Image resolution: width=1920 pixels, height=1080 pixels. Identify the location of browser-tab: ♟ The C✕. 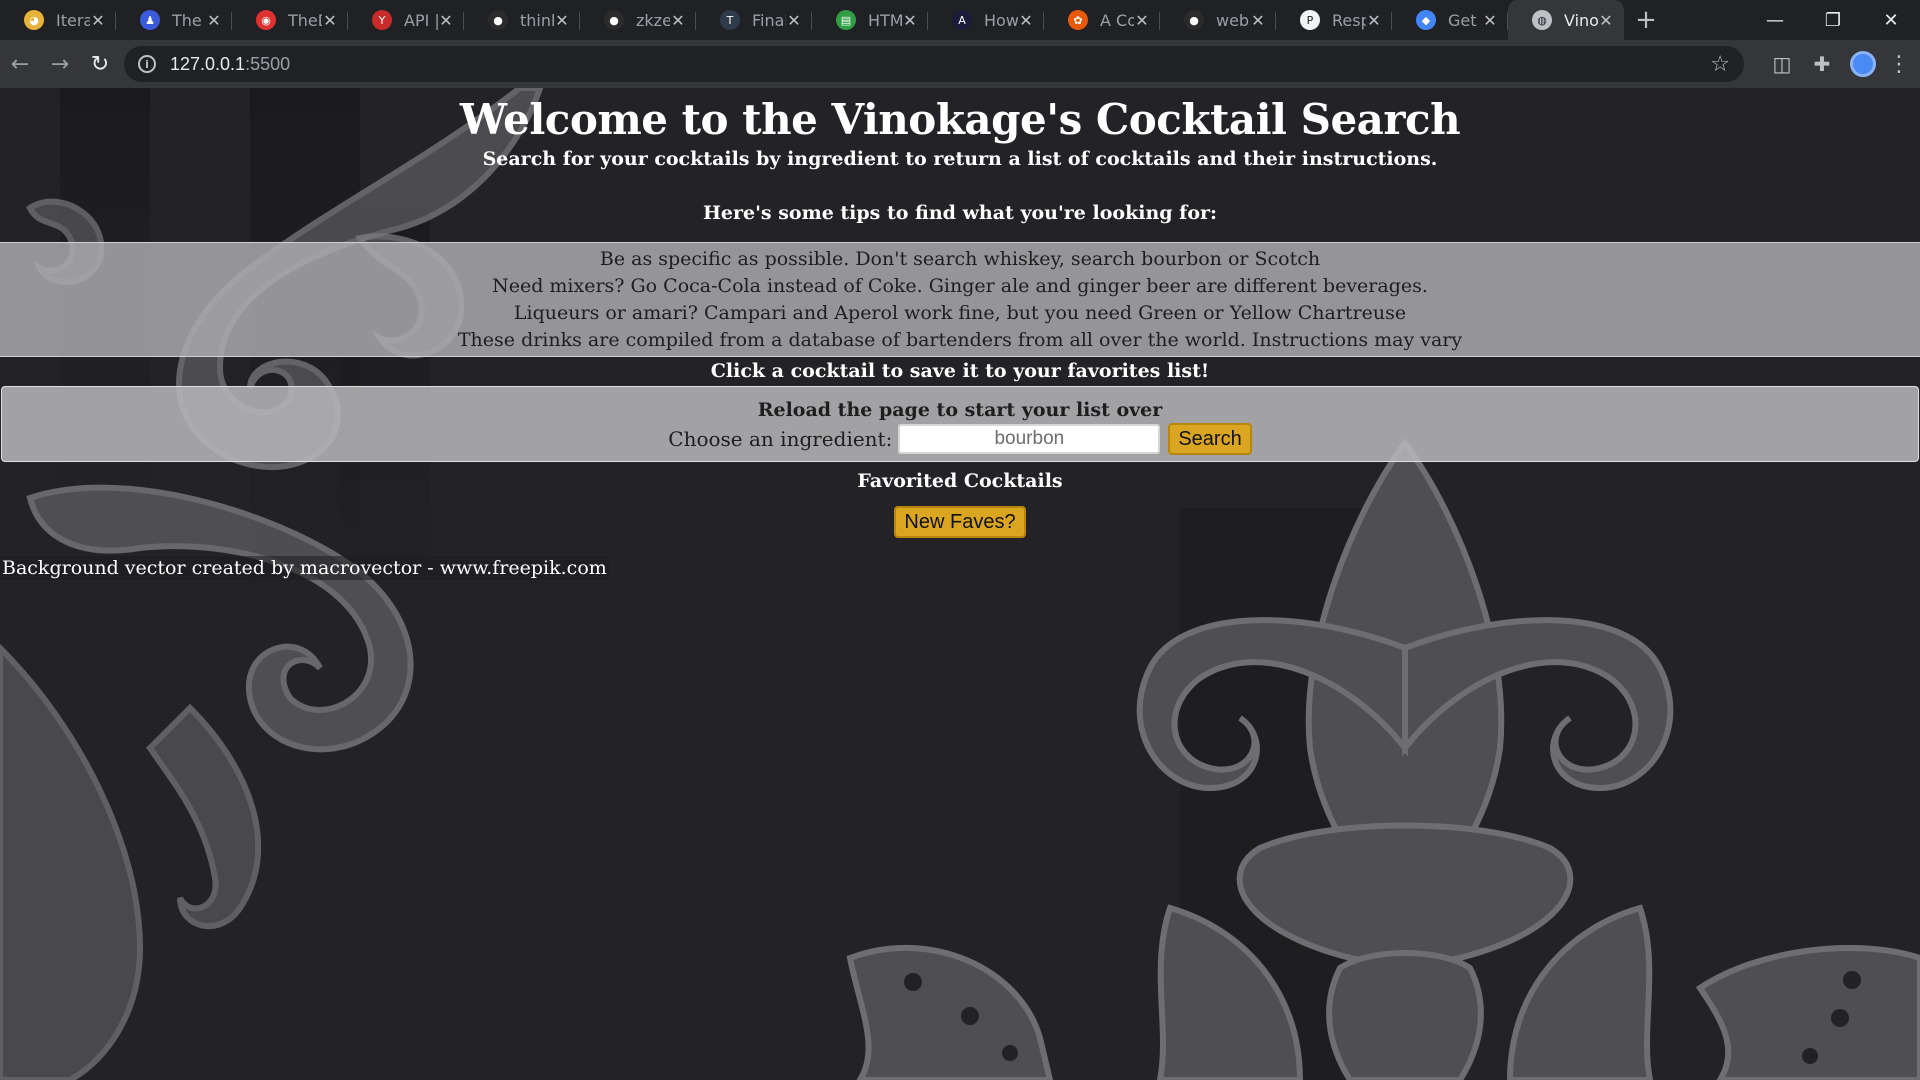
(174, 20).